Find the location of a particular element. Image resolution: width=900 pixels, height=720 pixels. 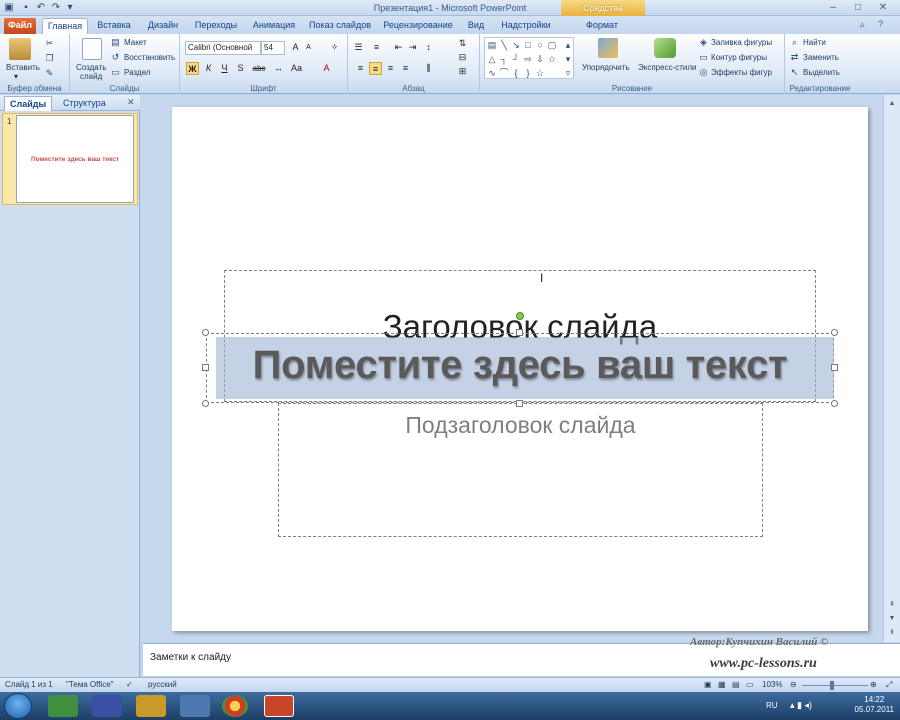

font-name-dropdown: Calibri (Основной is located at coordinates (223, 48).